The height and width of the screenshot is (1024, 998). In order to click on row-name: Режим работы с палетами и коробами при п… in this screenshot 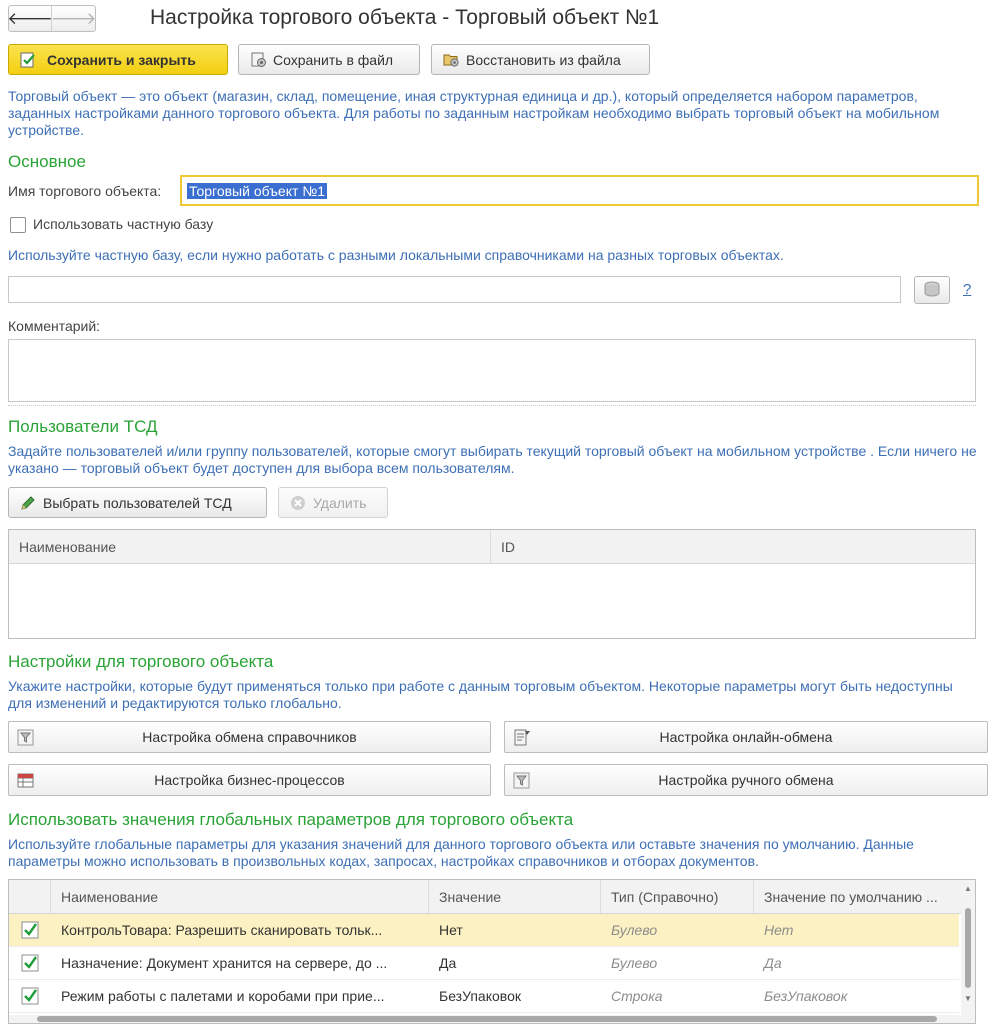, I will do `click(223, 996)`.